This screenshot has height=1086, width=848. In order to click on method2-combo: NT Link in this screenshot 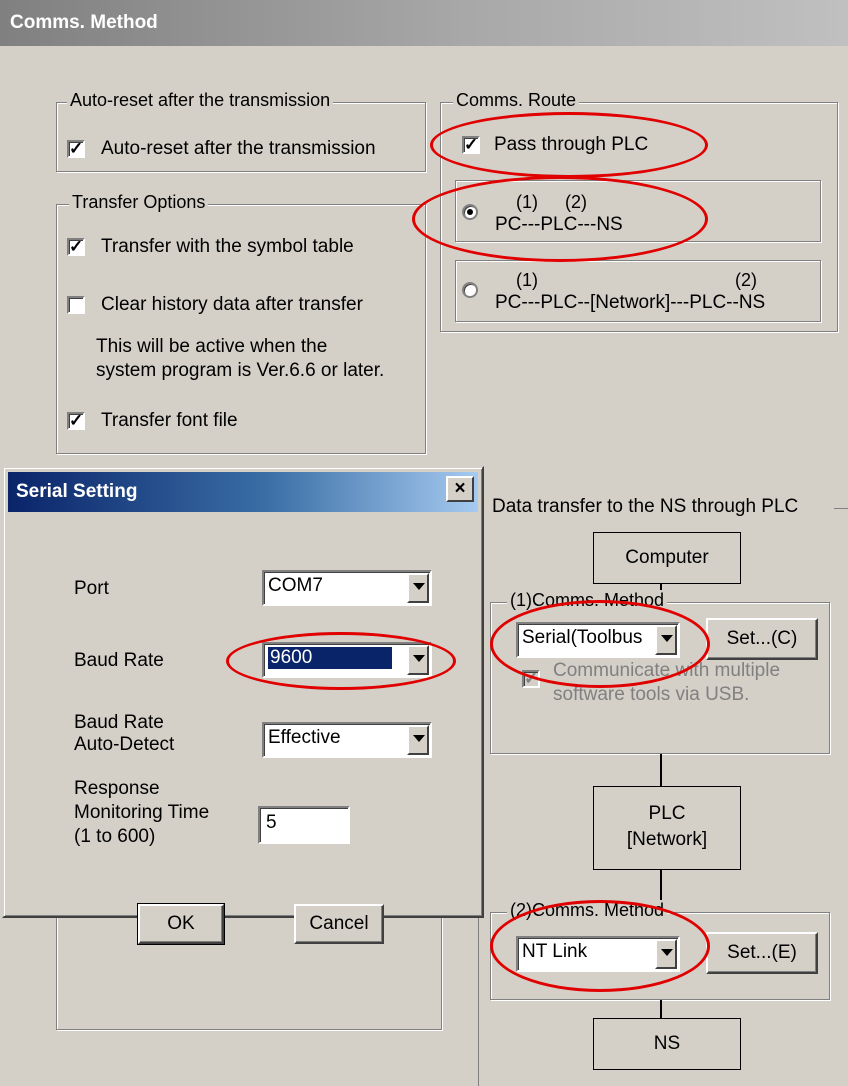, I will do `click(598, 954)`.